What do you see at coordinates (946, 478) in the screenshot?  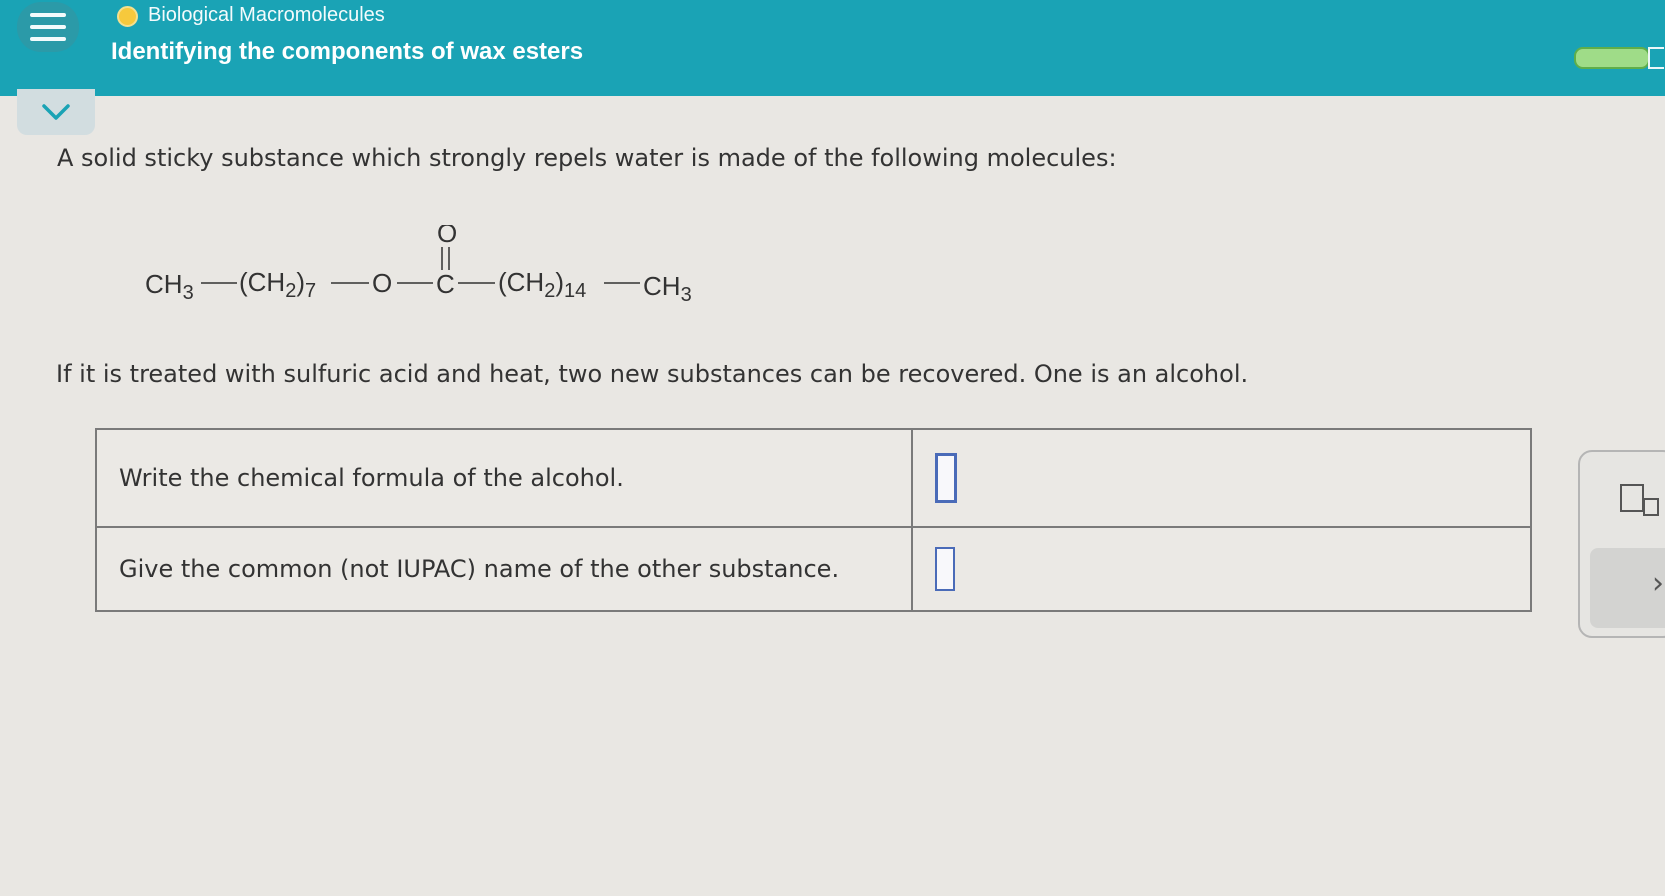 I see `alcohol-formula-input` at bounding box center [946, 478].